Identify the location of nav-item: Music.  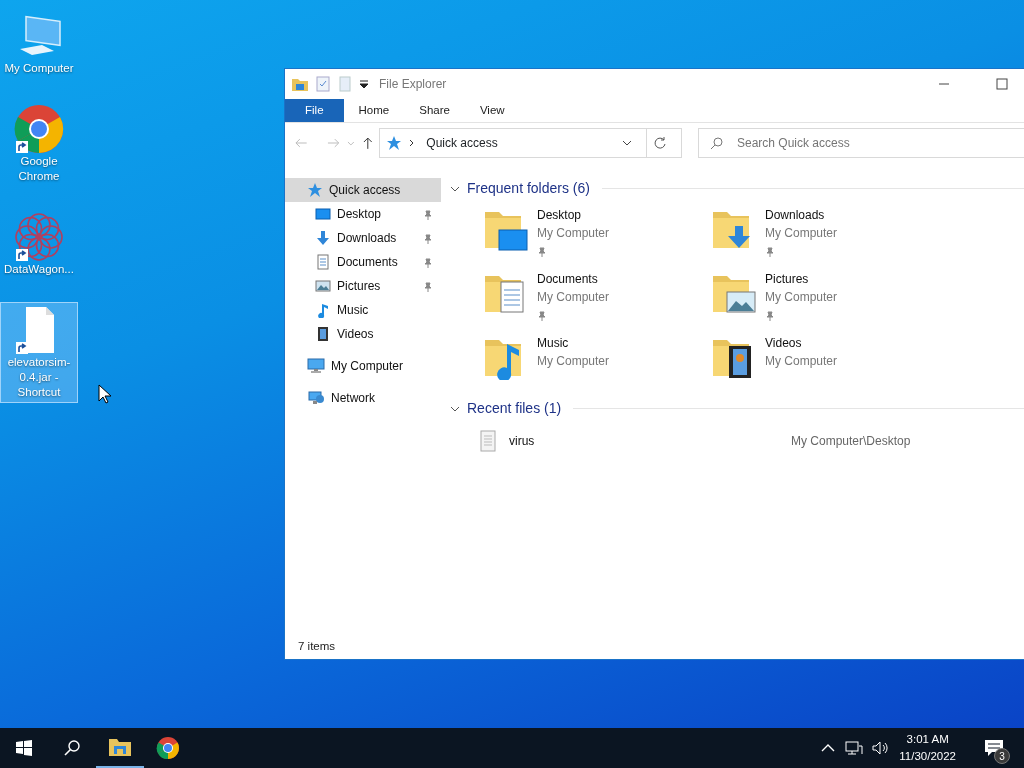
(363, 310).